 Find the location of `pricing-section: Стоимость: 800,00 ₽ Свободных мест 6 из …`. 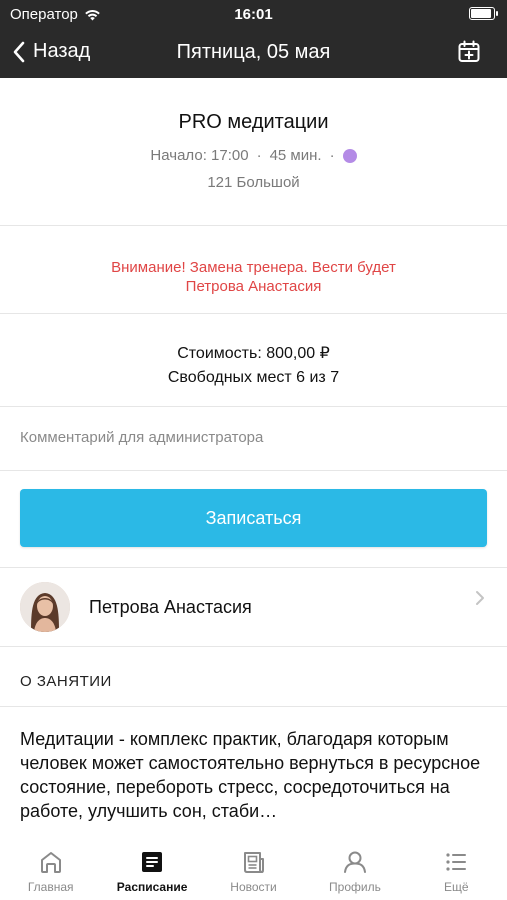

pricing-section: Стоимость: 800,00 ₽ Свободных мест 6 из … is located at coordinates (253, 360).